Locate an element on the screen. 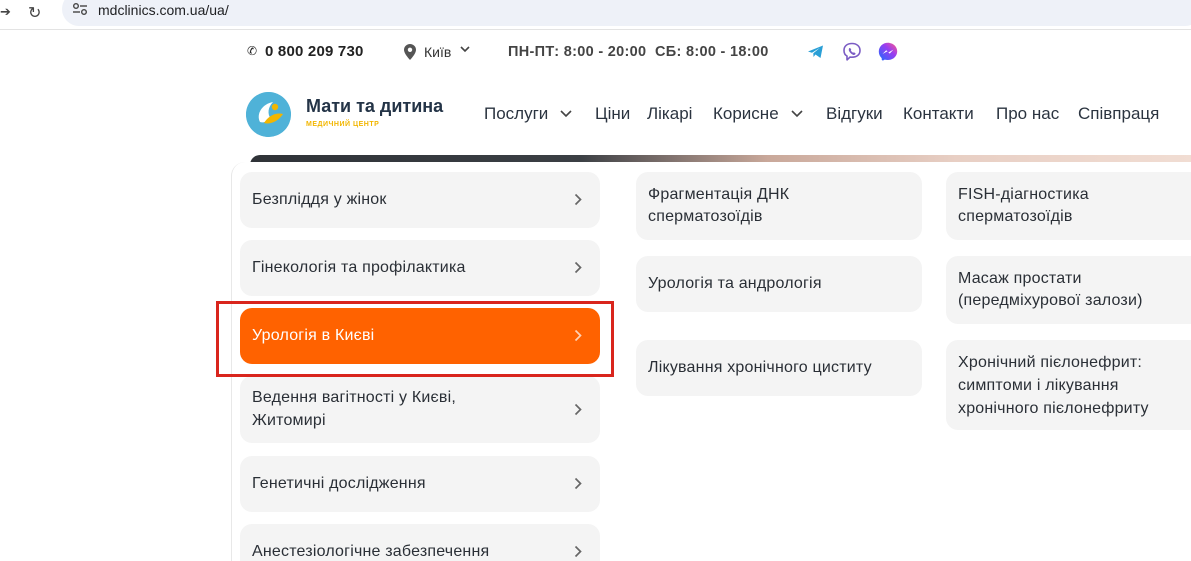 Image resolution: width=1191 pixels, height=561 pixels. menu-category: Безпліддя у жінок is located at coordinates (420, 200).